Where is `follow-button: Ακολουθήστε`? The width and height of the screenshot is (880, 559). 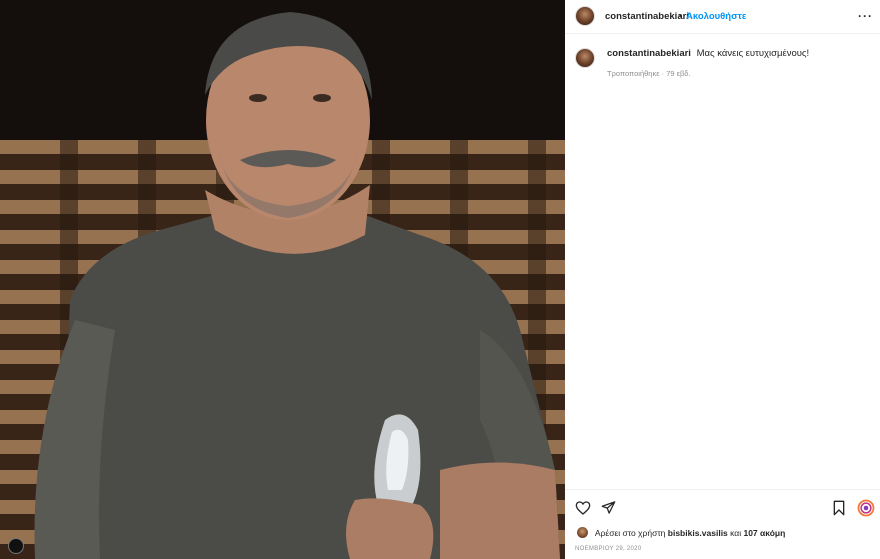 follow-button: Ακολουθήστε is located at coordinates (716, 16).